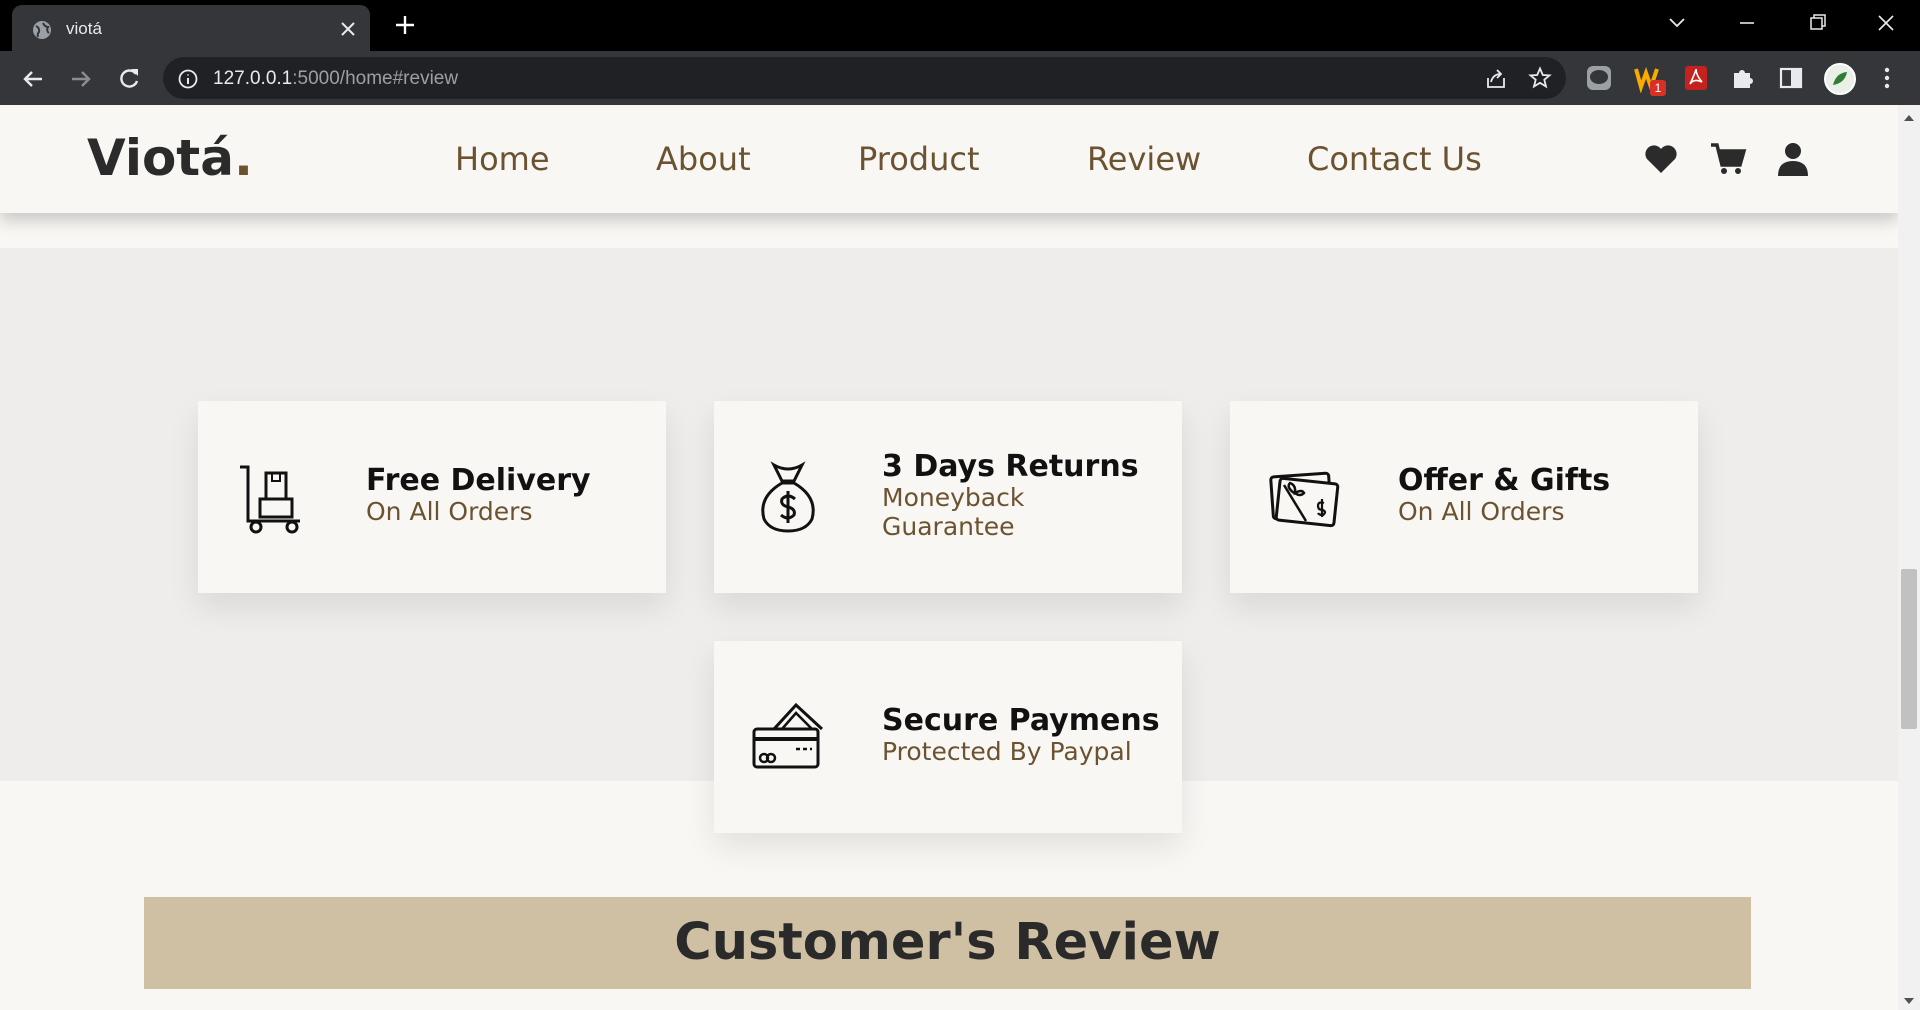 Image resolution: width=1920 pixels, height=1010 pixels. I want to click on extension-badge: 1, so click(1658, 88).